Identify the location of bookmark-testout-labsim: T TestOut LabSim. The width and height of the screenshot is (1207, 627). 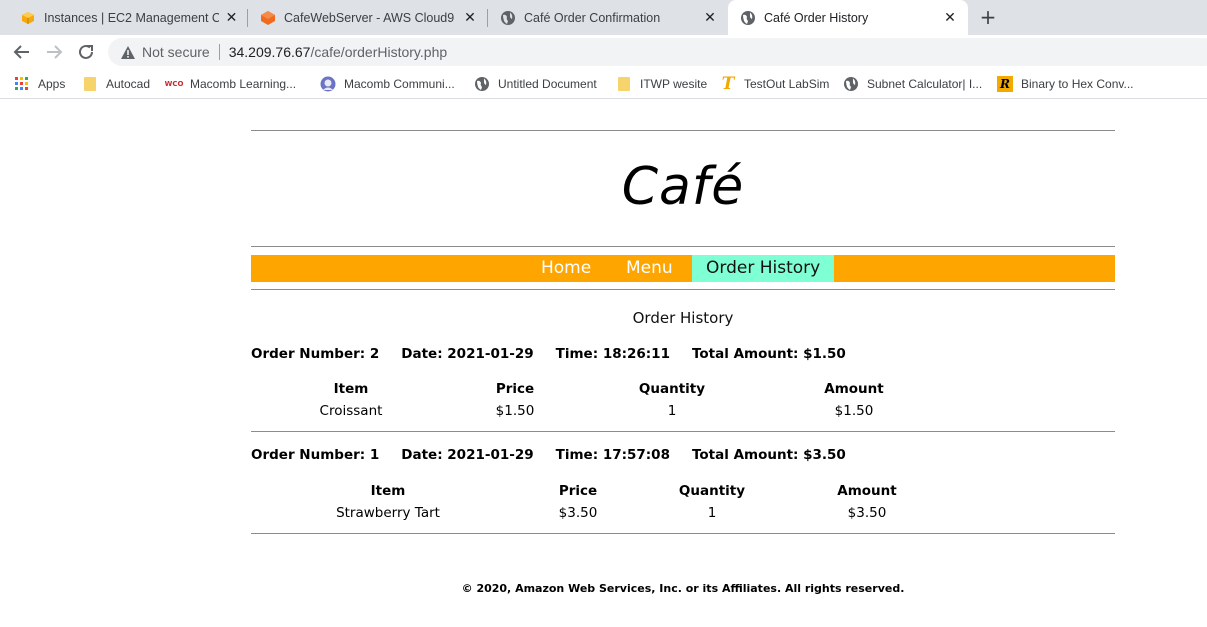
(775, 84).